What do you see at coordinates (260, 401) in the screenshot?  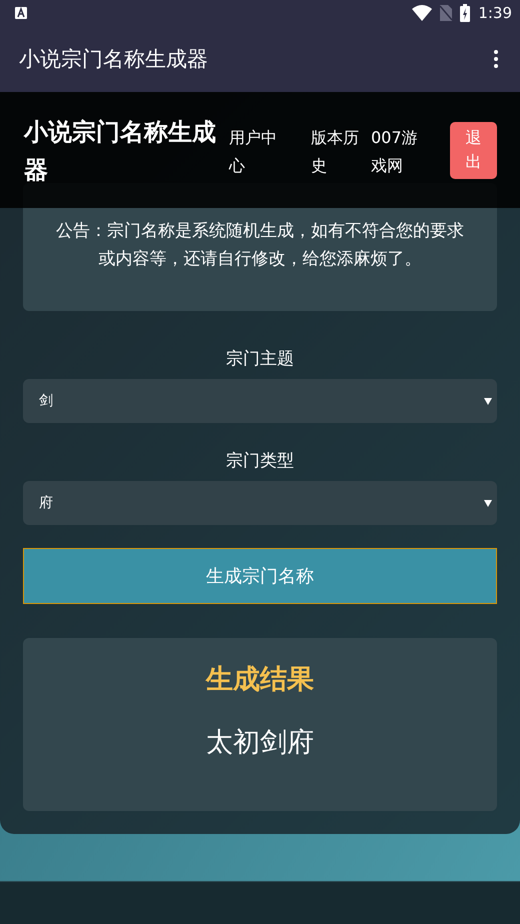 I see `select-field: 剑` at bounding box center [260, 401].